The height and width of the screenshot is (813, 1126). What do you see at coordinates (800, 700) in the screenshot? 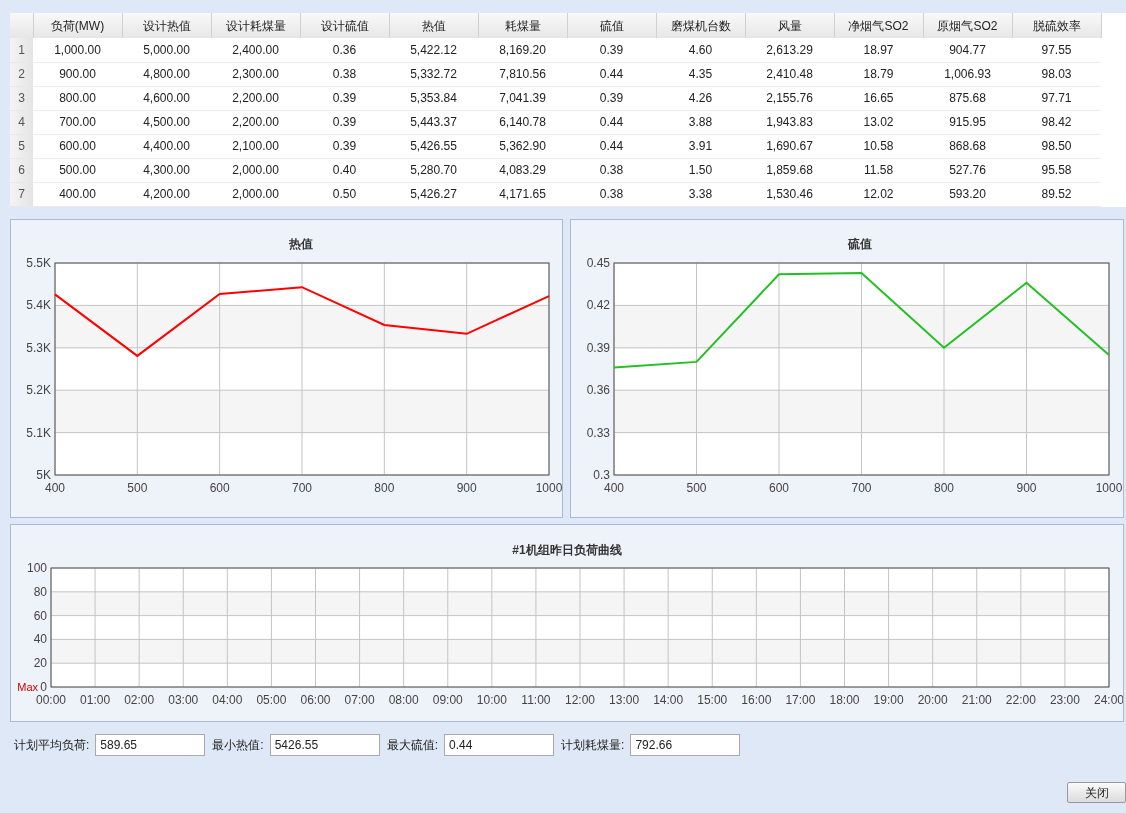
I see `x-tick-label: 17:00` at bounding box center [800, 700].